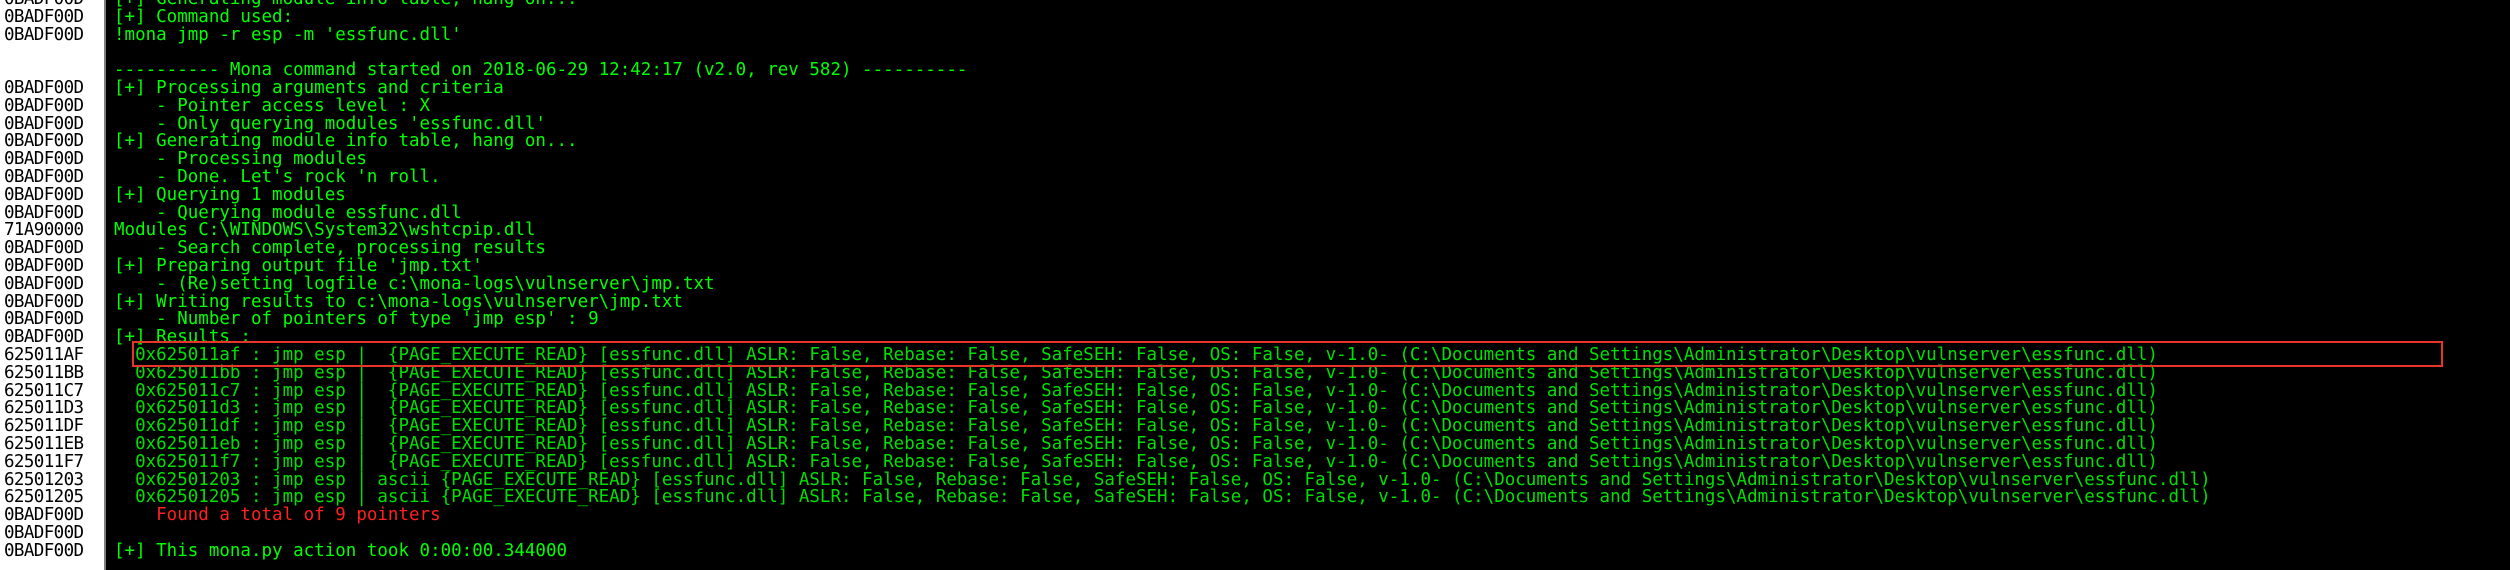 The width and height of the screenshot is (2510, 570). Describe the element at coordinates (1255, 177) in the screenshot. I see `log-line: 0BADF00D - Done. Let's rock 'n roll.` at that location.